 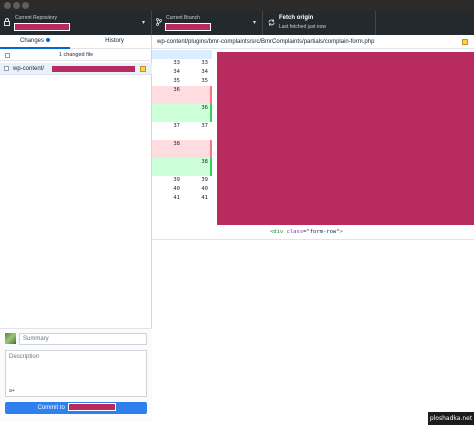 What do you see at coordinates (278, 232) in the screenshot?
I see `code-tag-open: <div` at bounding box center [278, 232].